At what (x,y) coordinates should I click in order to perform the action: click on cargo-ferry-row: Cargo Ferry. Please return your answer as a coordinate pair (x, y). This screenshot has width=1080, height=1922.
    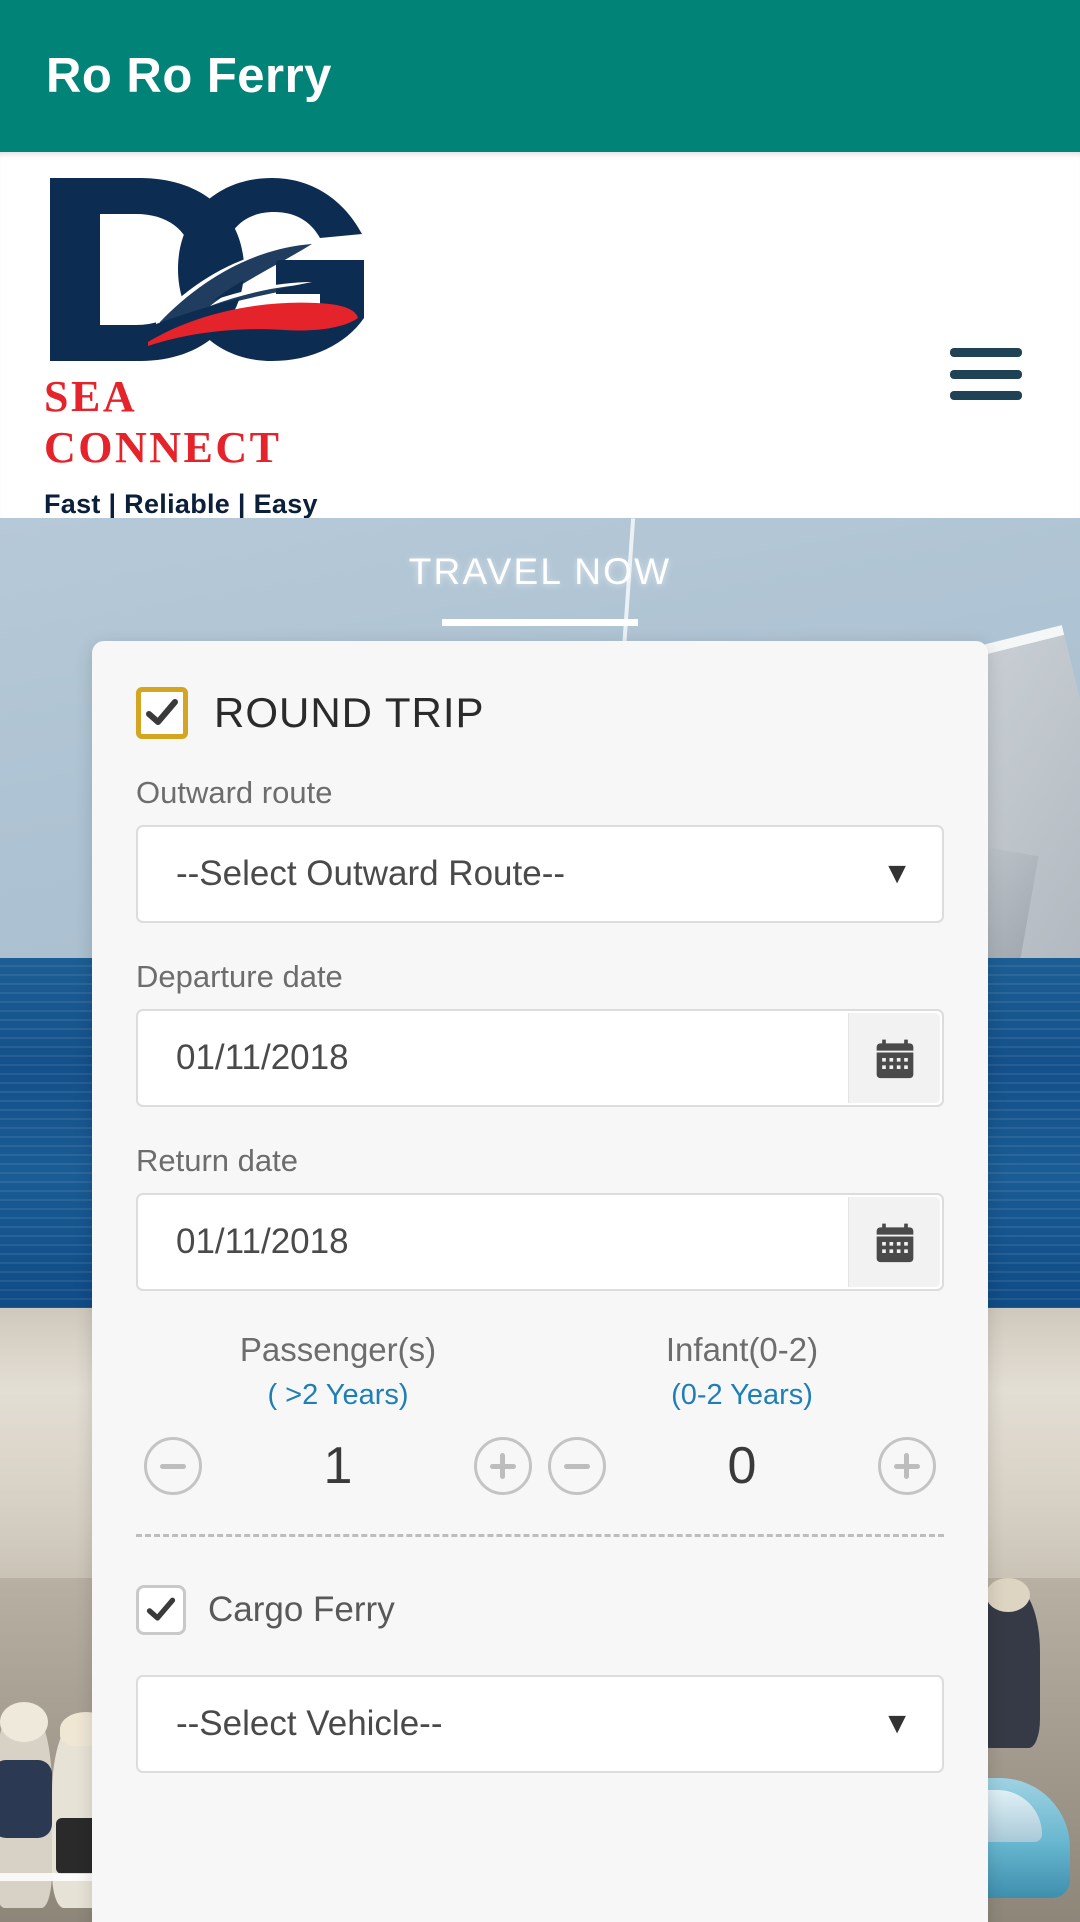
    Looking at the image, I should click on (540, 1610).